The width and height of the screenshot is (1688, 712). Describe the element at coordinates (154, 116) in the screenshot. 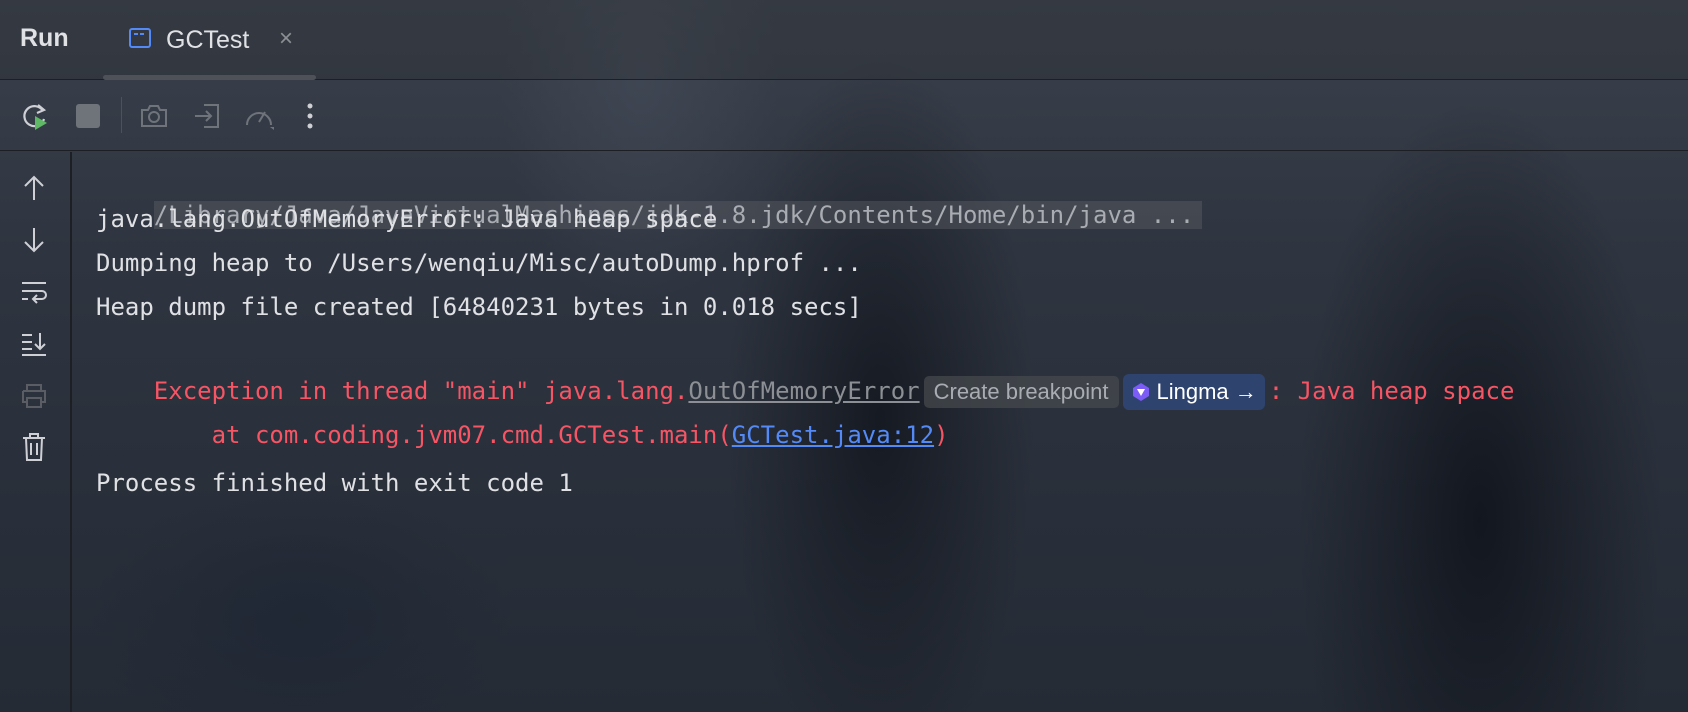

I see `camera-icon` at that location.